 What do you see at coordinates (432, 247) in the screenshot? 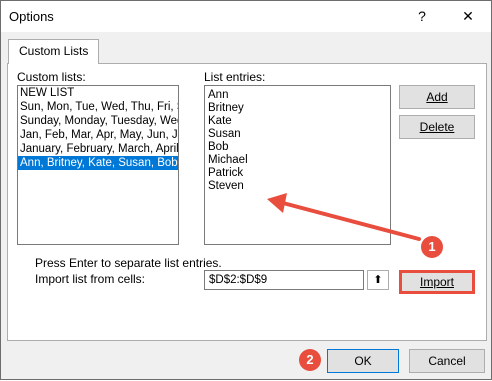
I see `step-1-badge: 1` at bounding box center [432, 247].